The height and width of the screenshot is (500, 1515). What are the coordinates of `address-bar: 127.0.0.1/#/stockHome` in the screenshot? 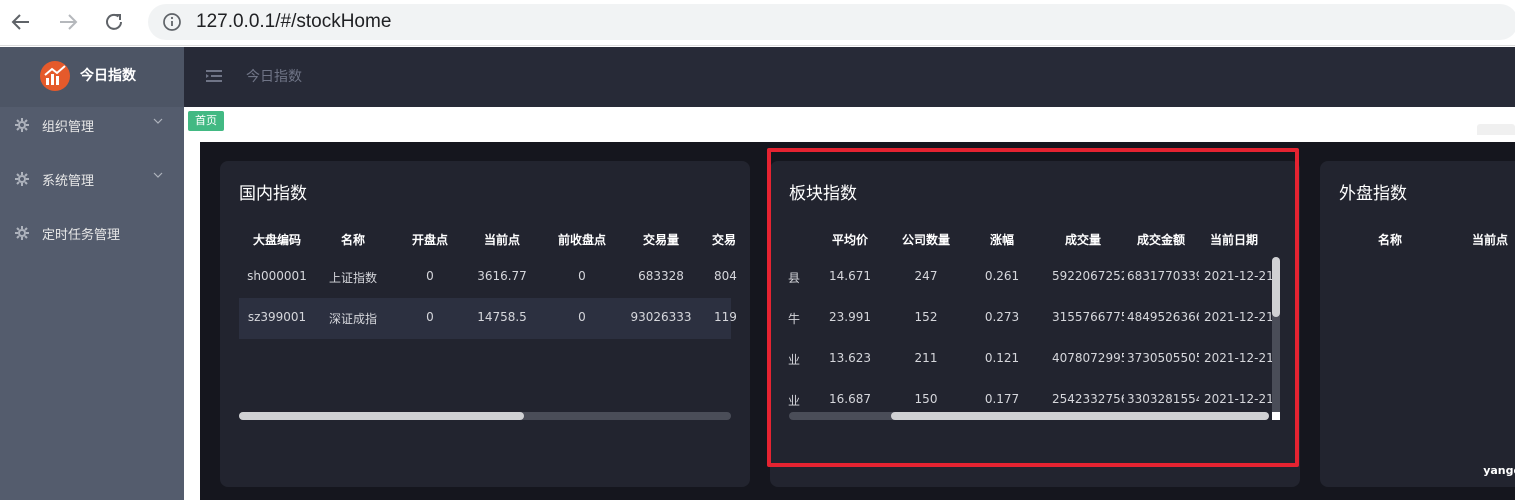 It's located at (831, 22).